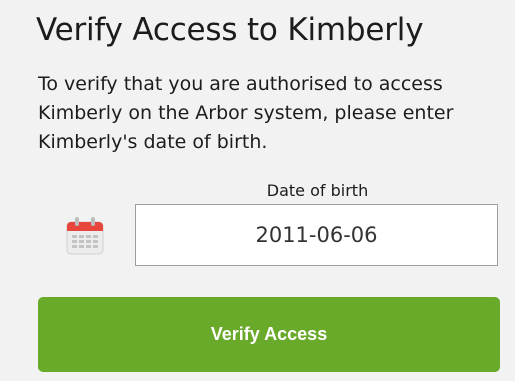 The width and height of the screenshot is (515, 381). Describe the element at coordinates (230, 30) in the screenshot. I see `page-title: Verify Access to Kimberly` at that location.